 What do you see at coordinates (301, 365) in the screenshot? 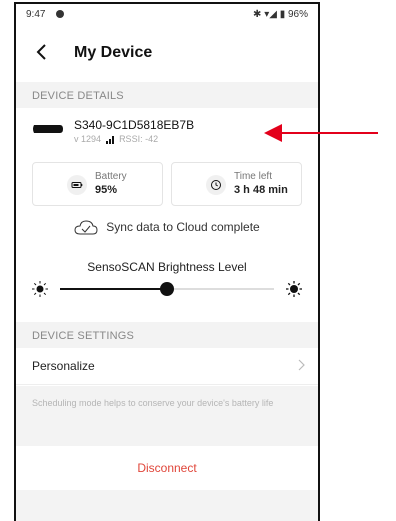
I see `chevron-right-icon` at bounding box center [301, 365].